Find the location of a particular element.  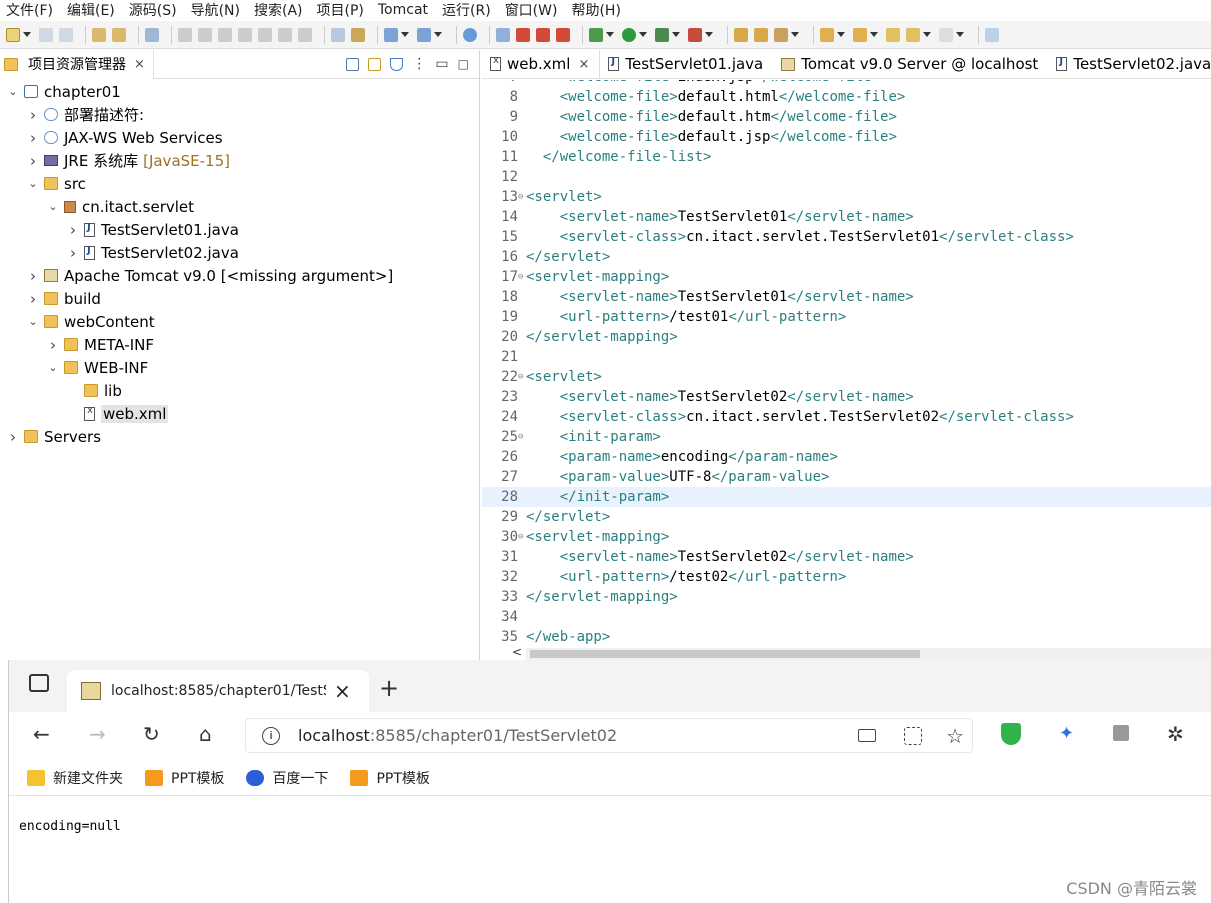

tree-item: › META-INF is located at coordinates (100, 344).